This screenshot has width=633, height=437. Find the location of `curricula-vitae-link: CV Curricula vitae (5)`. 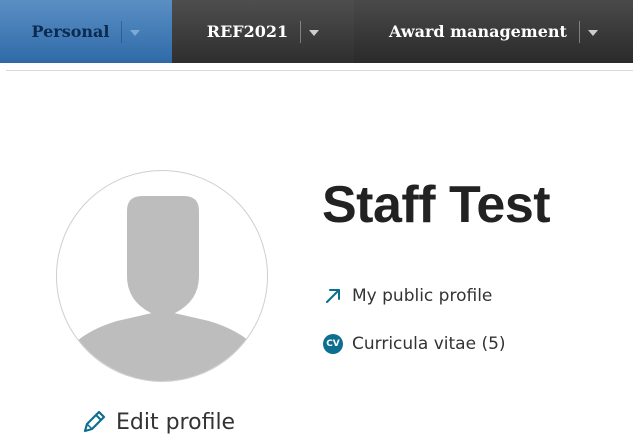

curricula-vitae-link: CV Curricula vitae (5) is located at coordinates (414, 344).